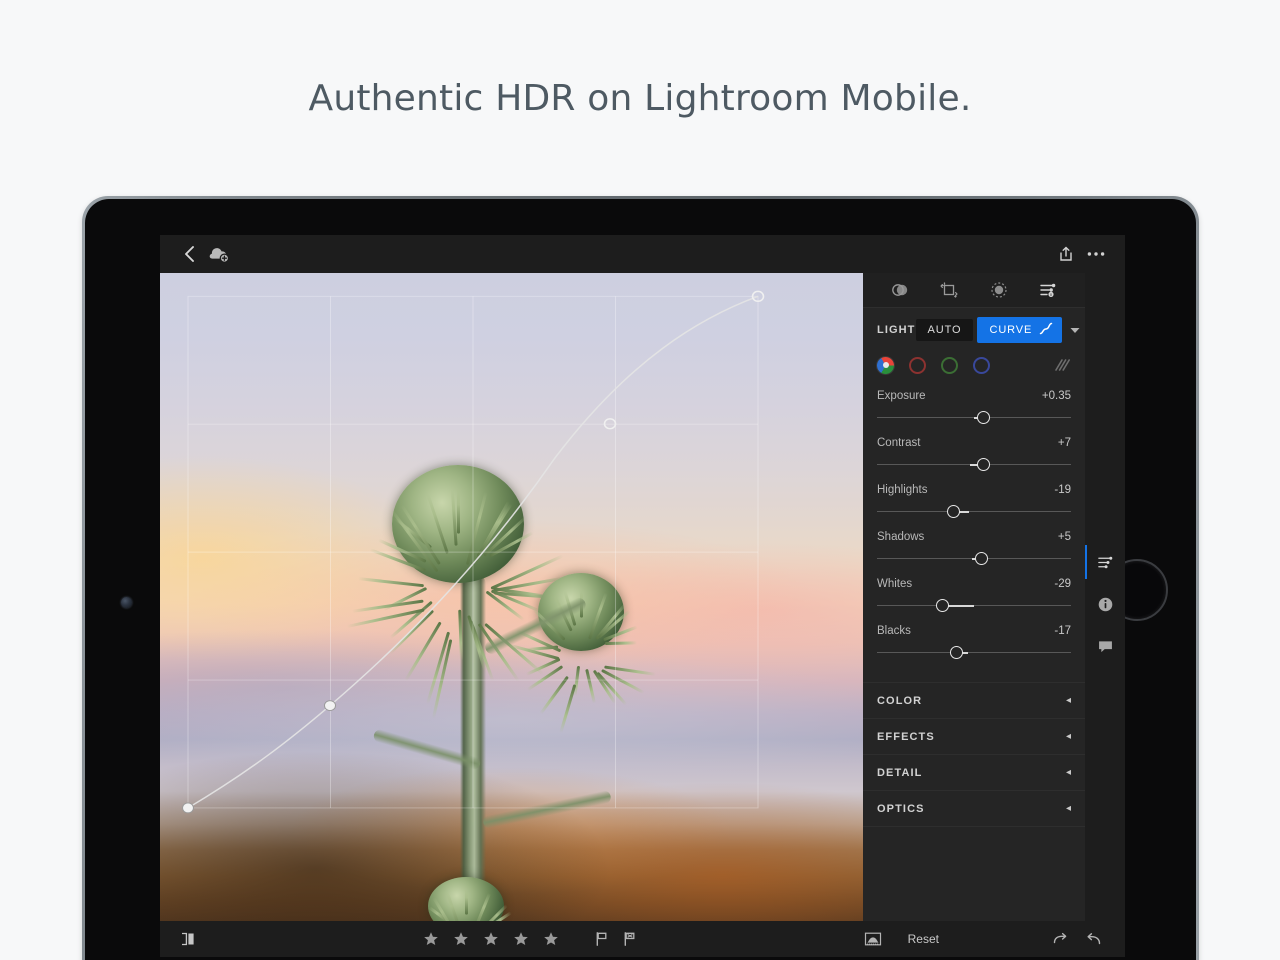 Image resolution: width=1280 pixels, height=960 pixels. I want to click on before-after-compare-icon, so click(189, 939).